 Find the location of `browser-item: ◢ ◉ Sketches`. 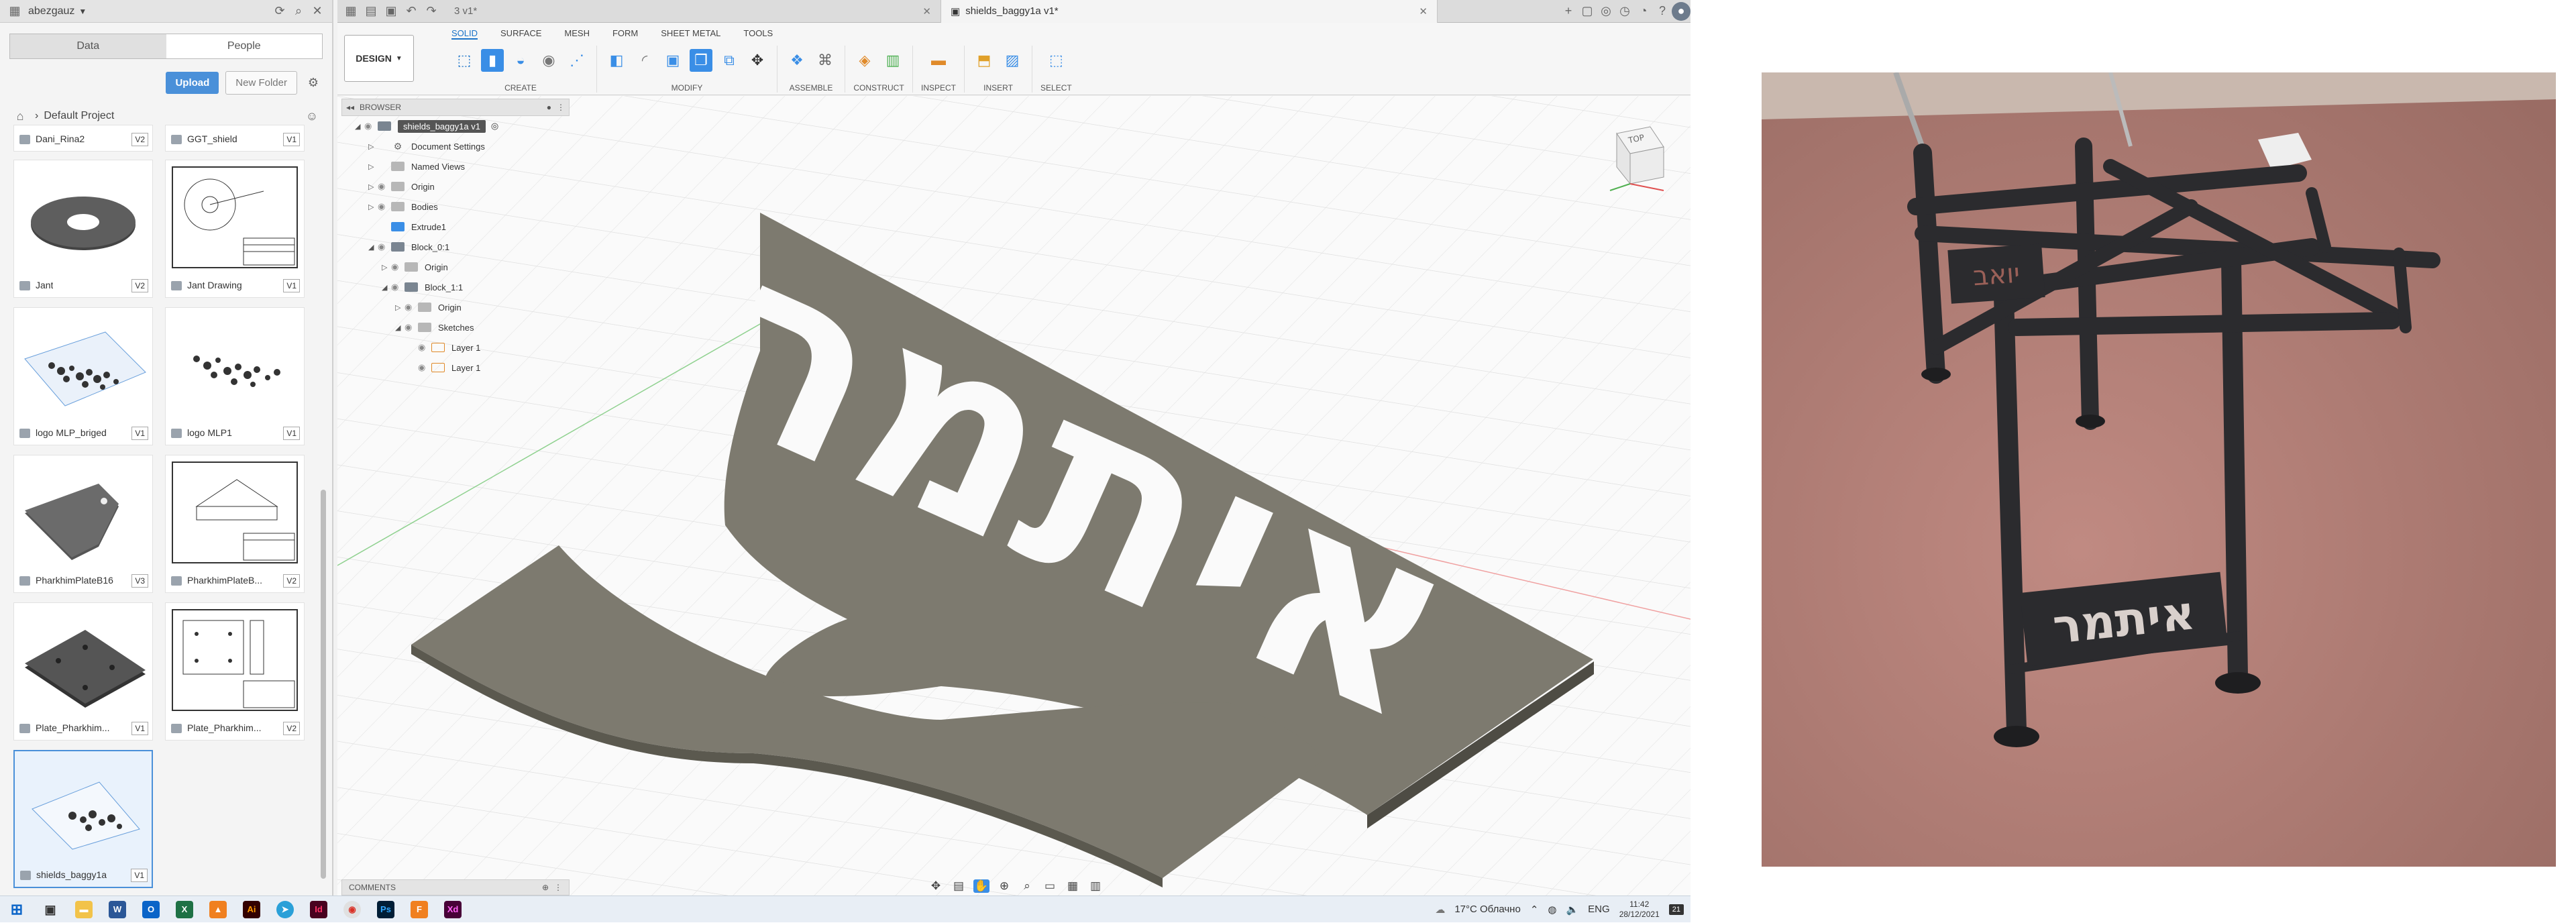

browser-item: ◢ ◉ Sketches is located at coordinates (455, 327).